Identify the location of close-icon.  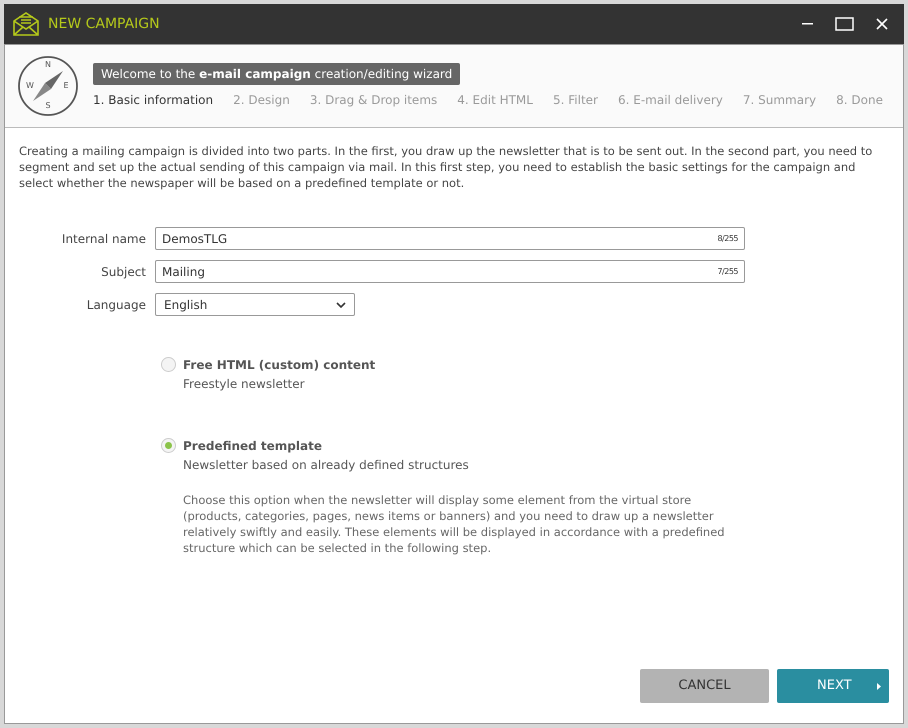
(882, 24).